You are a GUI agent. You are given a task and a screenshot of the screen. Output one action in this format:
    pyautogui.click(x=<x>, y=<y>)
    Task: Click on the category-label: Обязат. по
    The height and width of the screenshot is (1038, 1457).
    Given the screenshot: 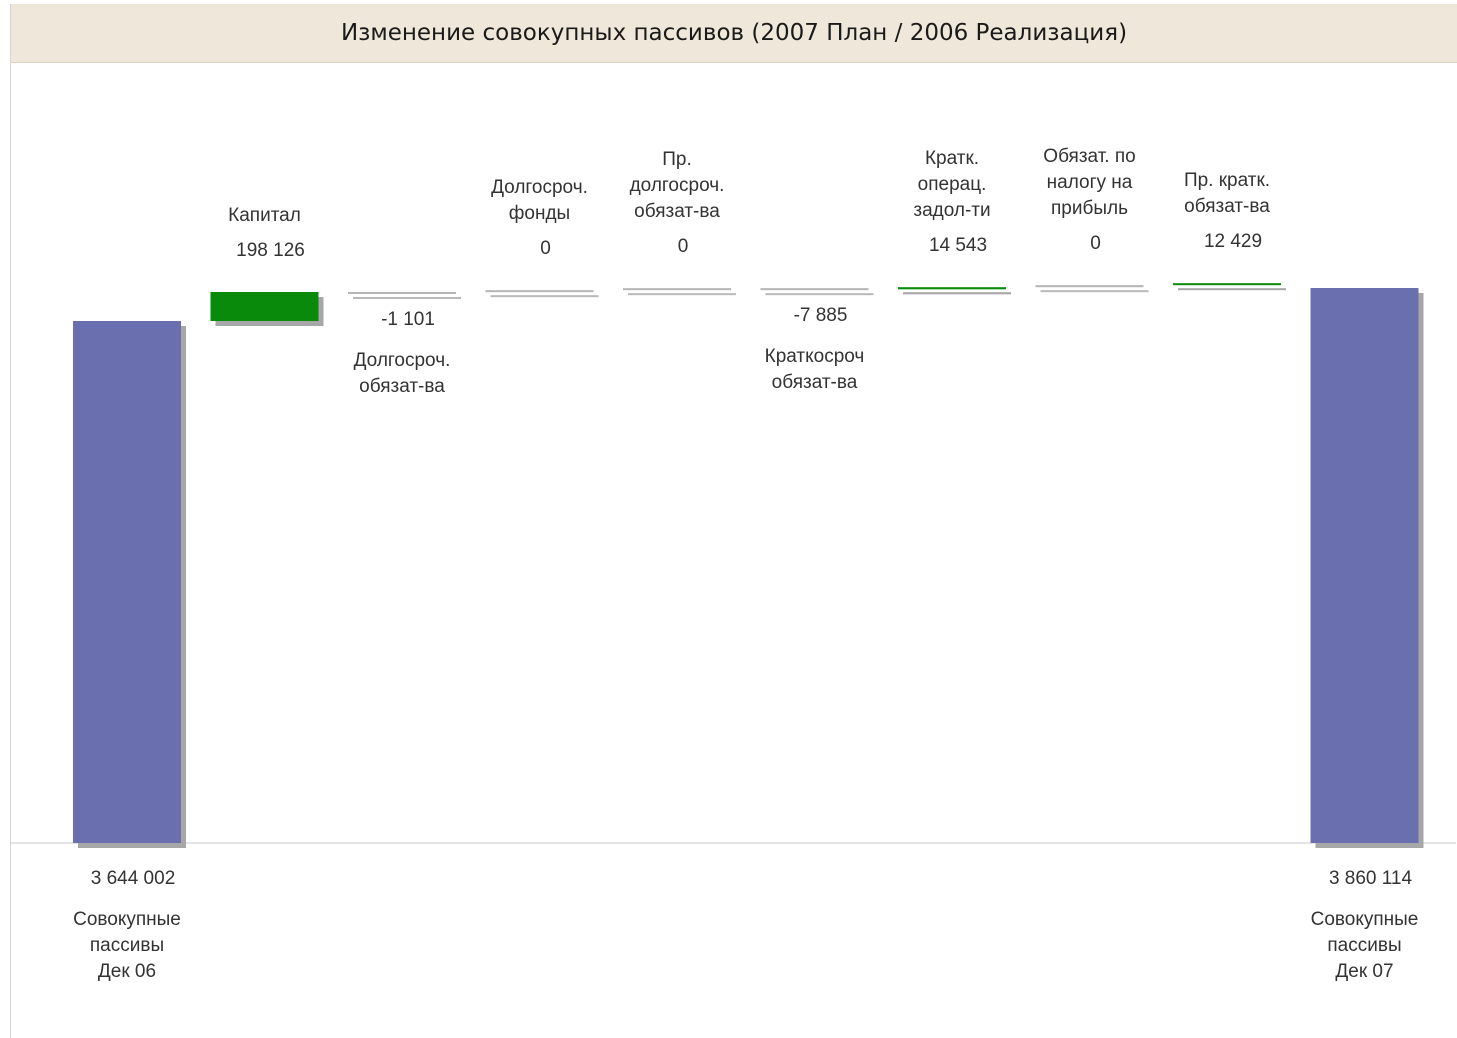 What is the action you would take?
    pyautogui.click(x=1089, y=156)
    